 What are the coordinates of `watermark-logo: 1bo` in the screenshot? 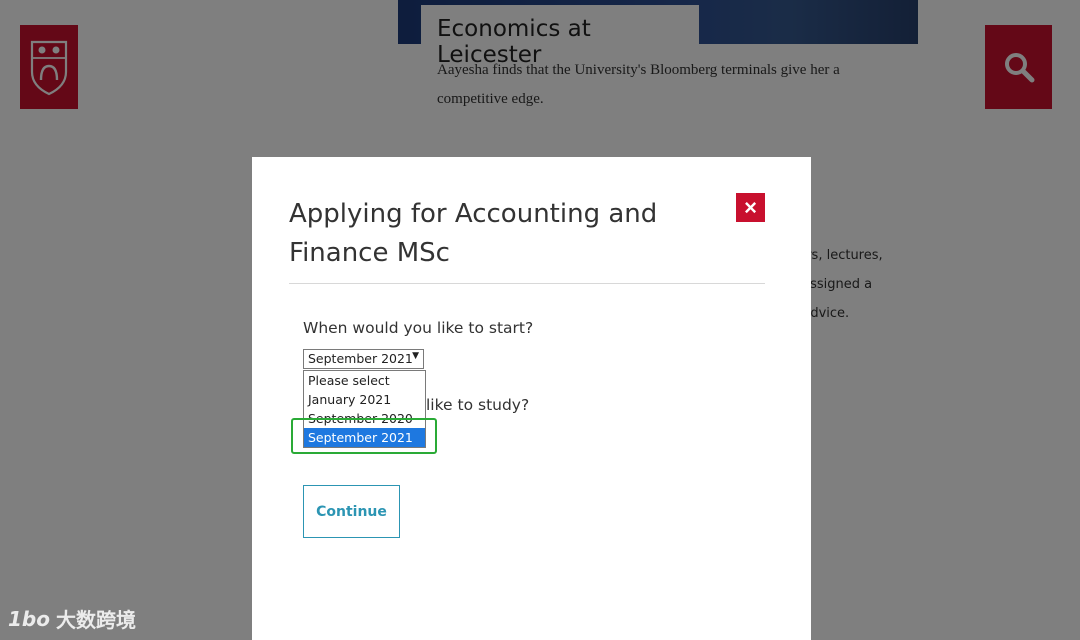 It's located at (29, 618).